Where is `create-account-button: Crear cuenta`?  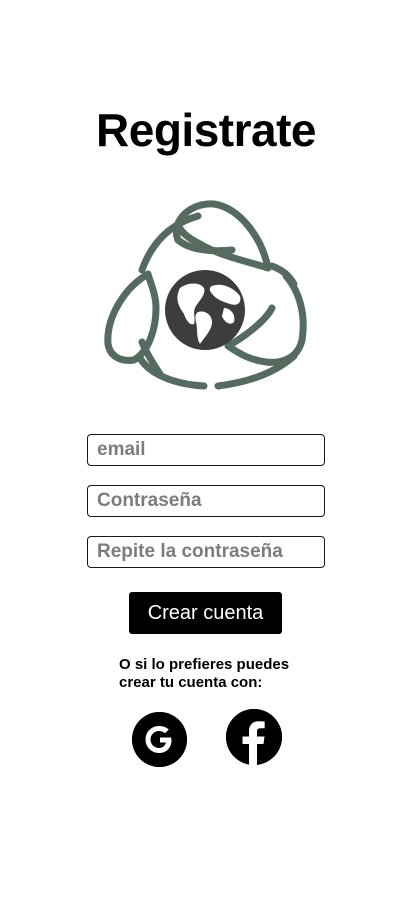 create-account-button: Crear cuenta is located at coordinates (205, 613).